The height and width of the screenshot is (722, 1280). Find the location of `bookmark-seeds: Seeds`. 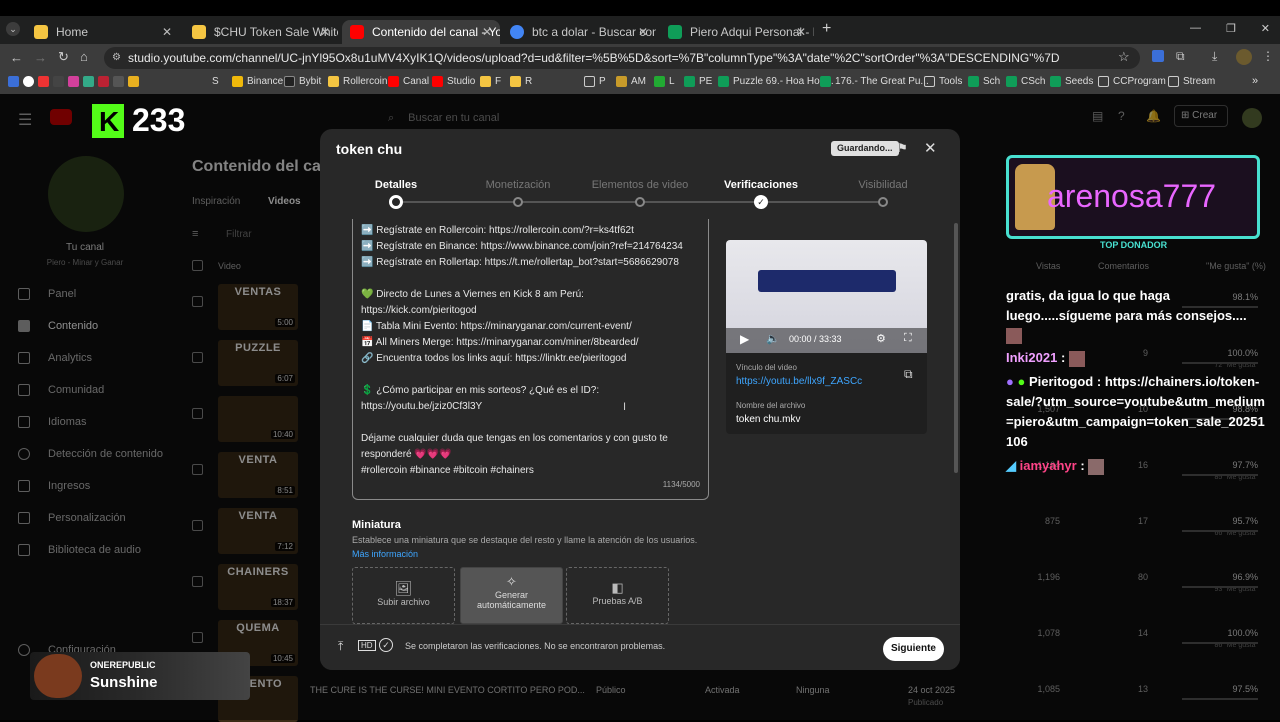

bookmark-seeds: Seeds is located at coordinates (1071, 81).